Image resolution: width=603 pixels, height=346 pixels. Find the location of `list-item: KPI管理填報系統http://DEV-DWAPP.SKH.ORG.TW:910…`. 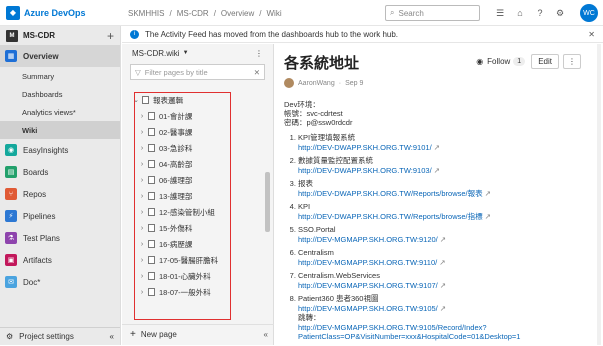

list-item: KPI管理填報系統http://DEV-DWAPP.SKH.ORG.TW:910… is located at coordinates (441, 142).